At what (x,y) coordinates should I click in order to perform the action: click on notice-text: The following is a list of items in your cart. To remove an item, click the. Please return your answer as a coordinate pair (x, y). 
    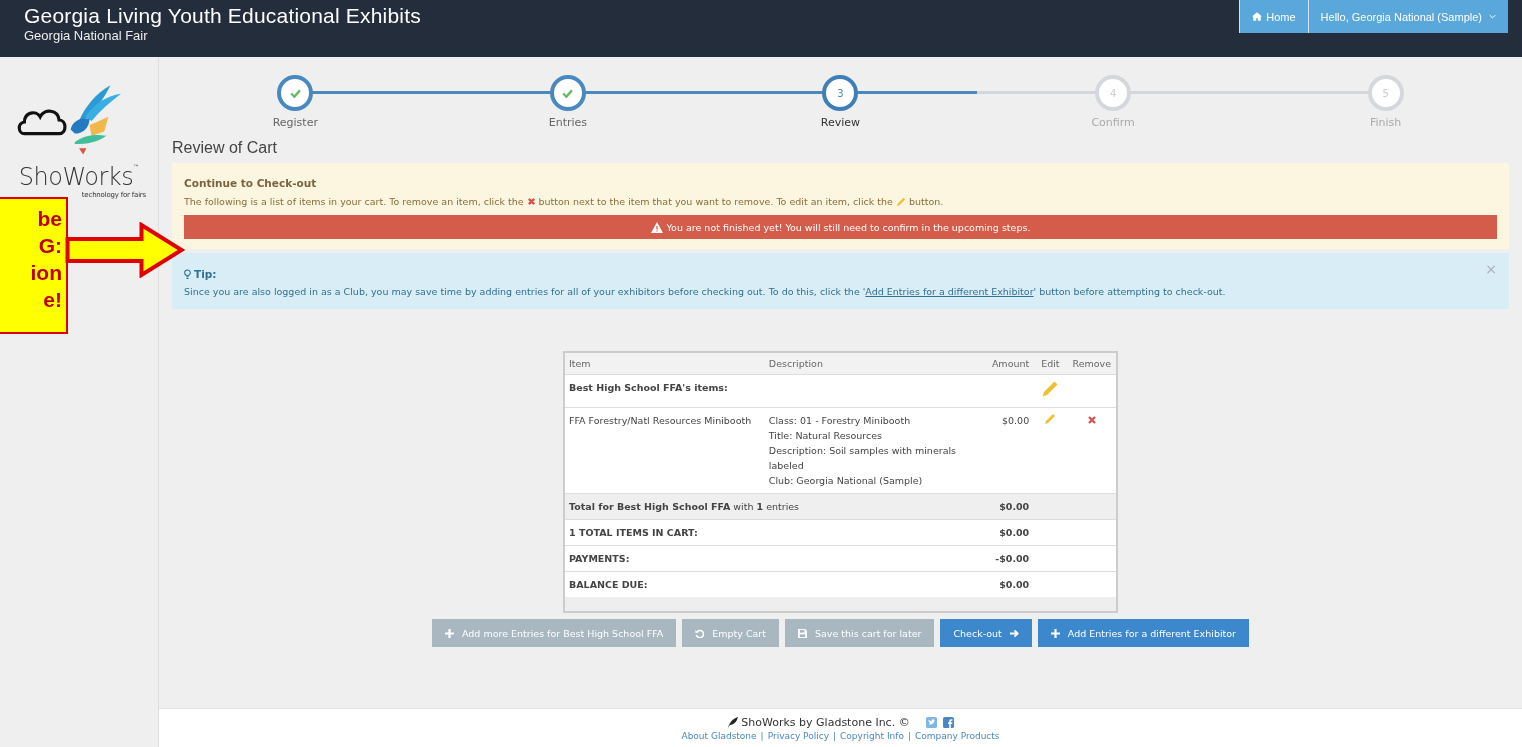
    Looking at the image, I should click on (354, 201).